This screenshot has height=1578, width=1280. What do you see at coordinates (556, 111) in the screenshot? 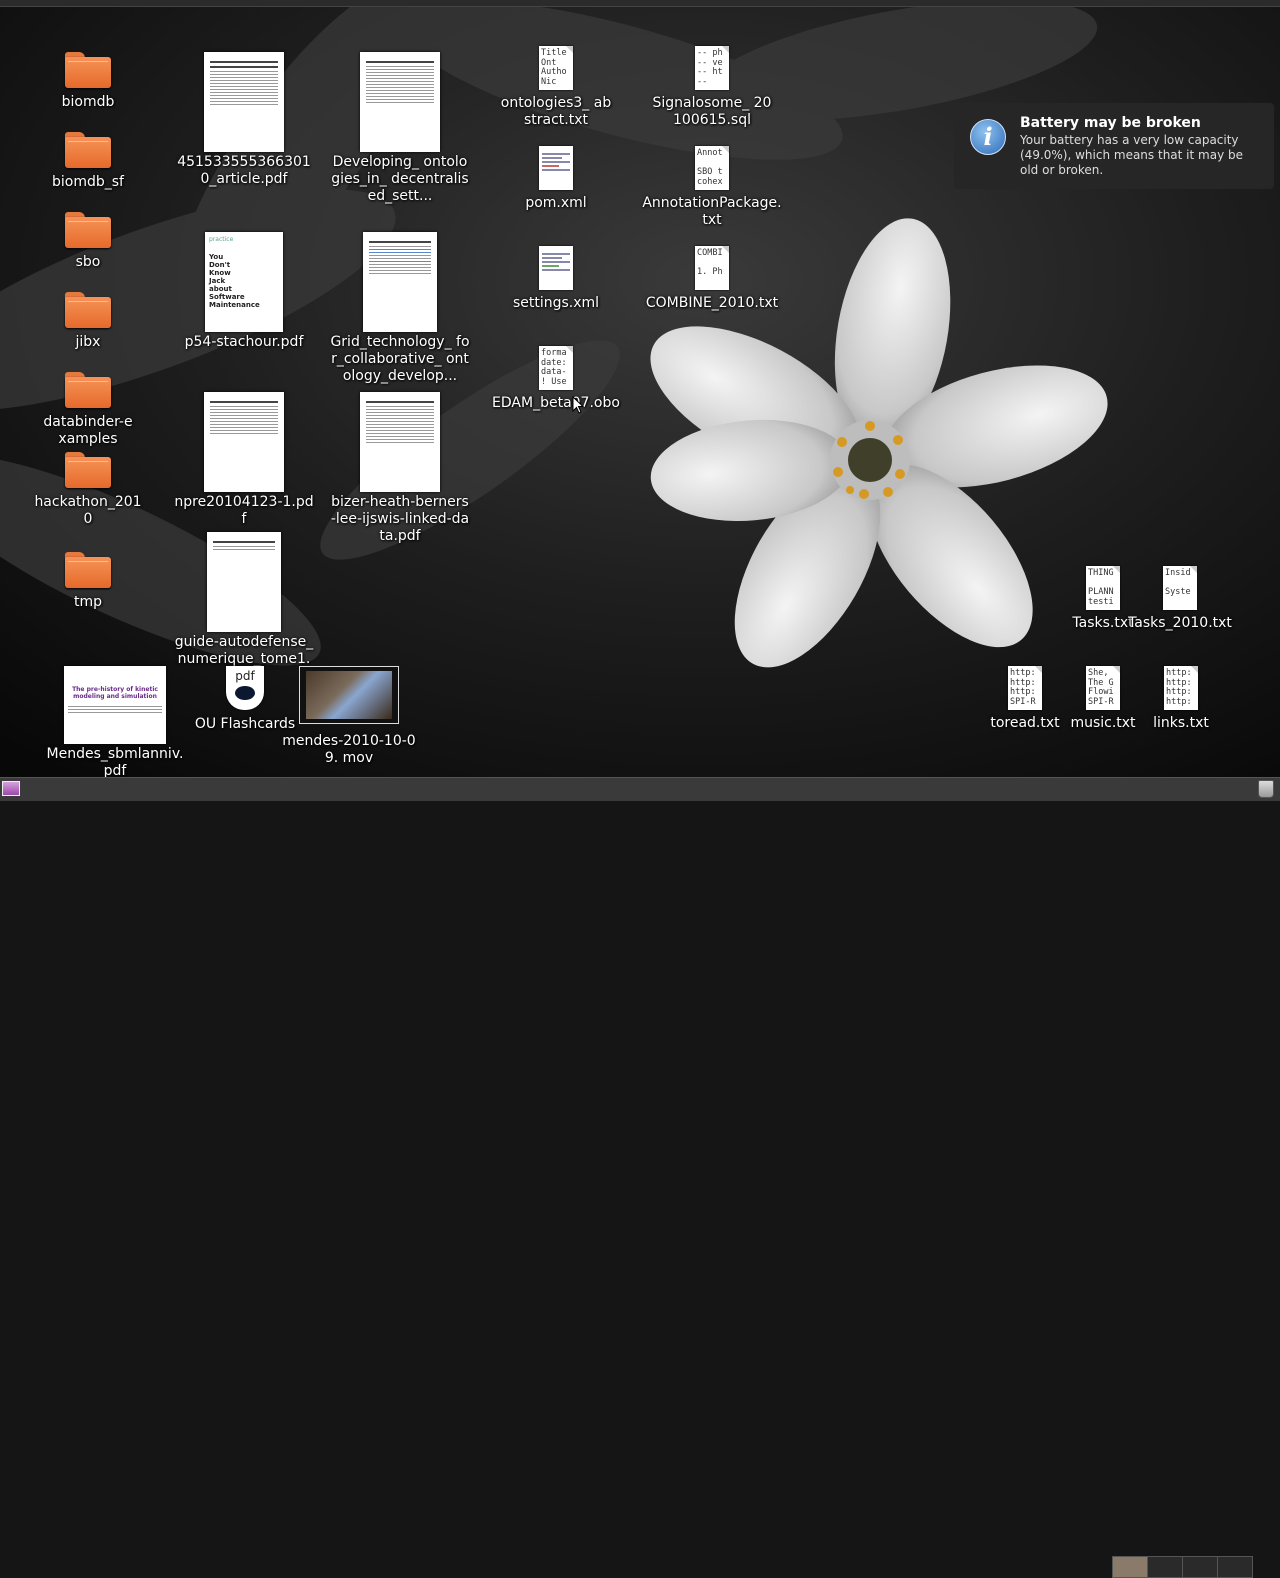
I see `file-label: ontologies3_ abstract.txt` at bounding box center [556, 111].